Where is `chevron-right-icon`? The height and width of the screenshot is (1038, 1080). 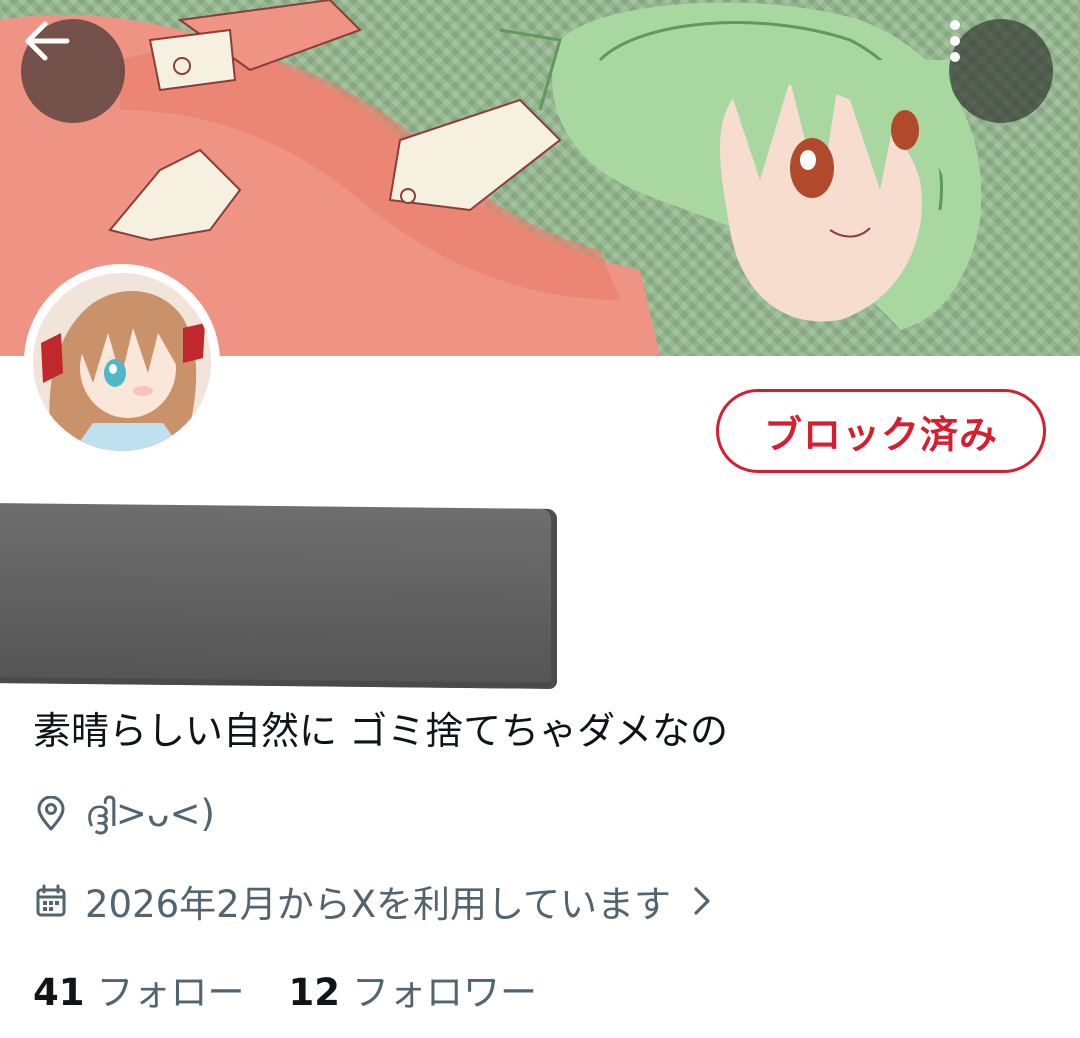 chevron-right-icon is located at coordinates (702, 901).